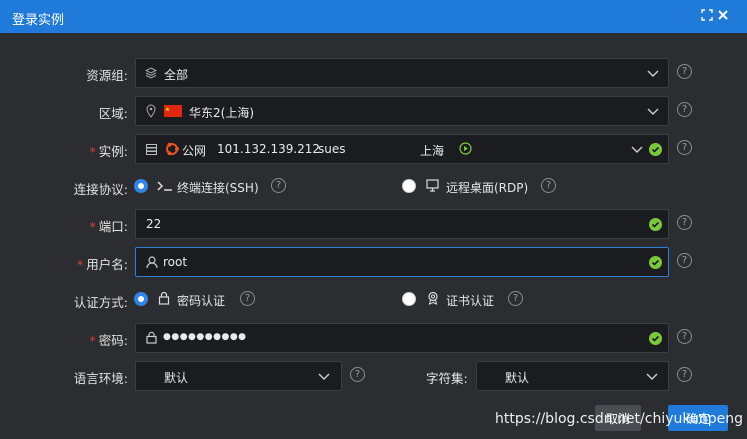  Describe the element at coordinates (402, 224) in the screenshot. I see `port-input: 22` at that location.